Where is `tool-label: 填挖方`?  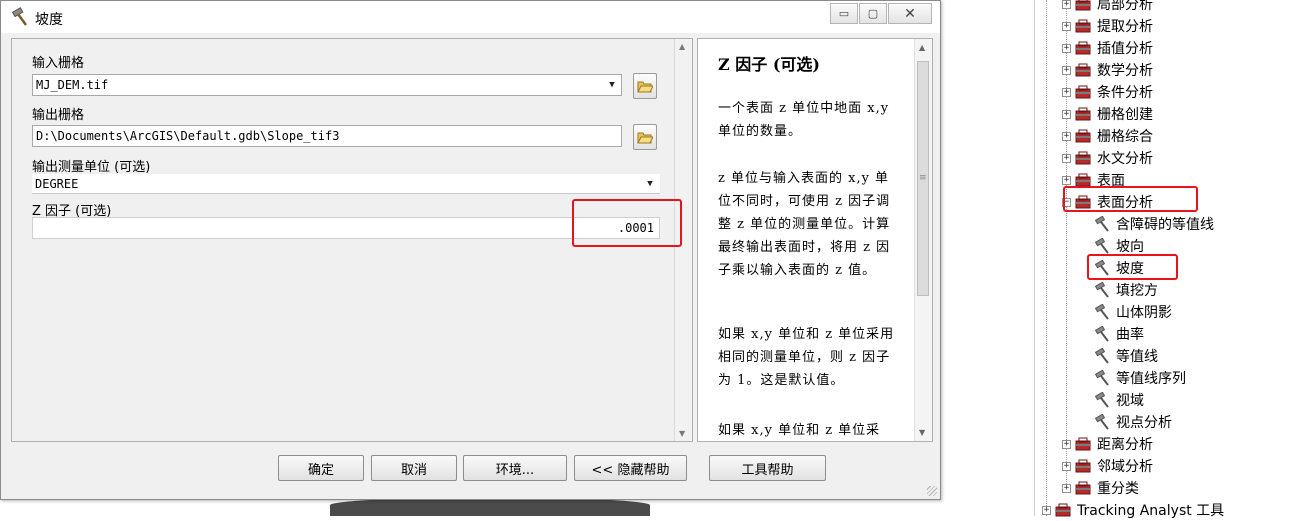 tool-label: 填挖方 is located at coordinates (1137, 291).